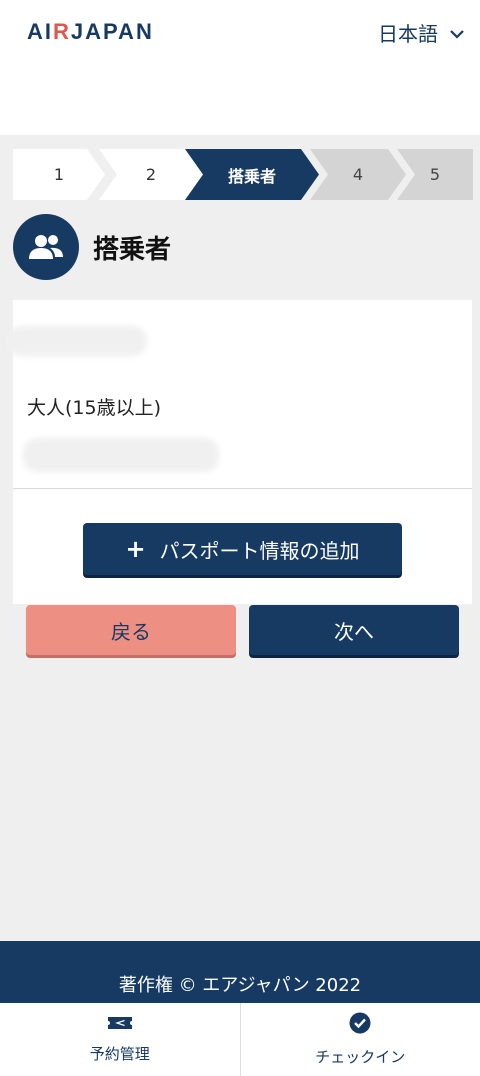  Describe the element at coordinates (59, 174) in the screenshot. I see `step-1: 1` at that location.